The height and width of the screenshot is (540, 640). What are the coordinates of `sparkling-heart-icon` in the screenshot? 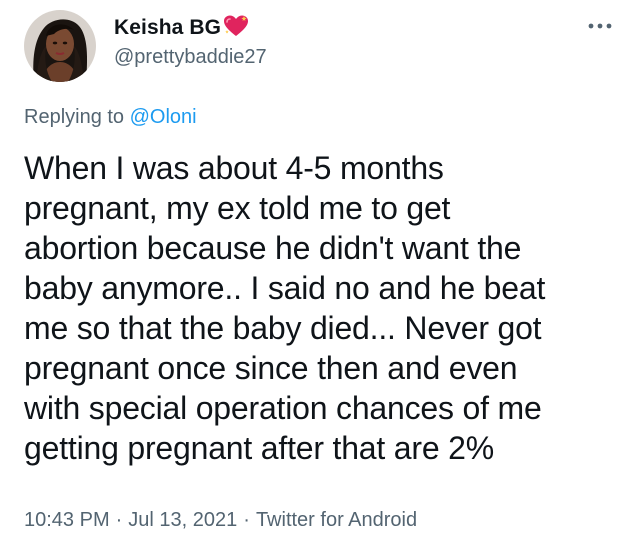 It's located at (236, 26).